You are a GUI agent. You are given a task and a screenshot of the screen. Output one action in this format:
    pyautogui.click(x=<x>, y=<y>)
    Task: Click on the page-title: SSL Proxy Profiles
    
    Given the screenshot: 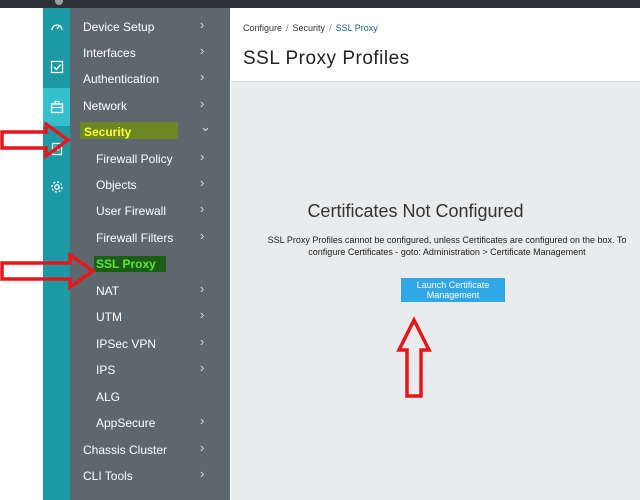 What is the action you would take?
    pyautogui.click(x=326, y=58)
    